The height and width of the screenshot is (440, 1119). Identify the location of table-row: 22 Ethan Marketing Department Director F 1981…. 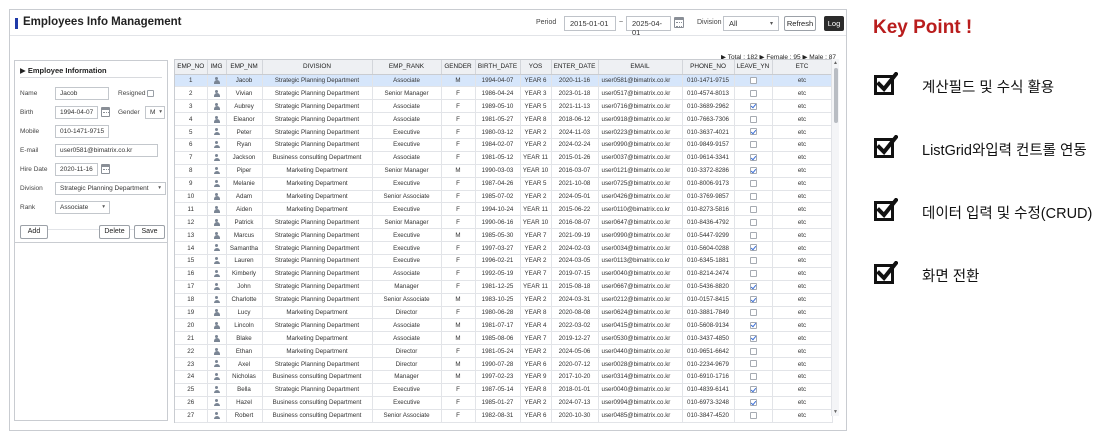
(504, 351).